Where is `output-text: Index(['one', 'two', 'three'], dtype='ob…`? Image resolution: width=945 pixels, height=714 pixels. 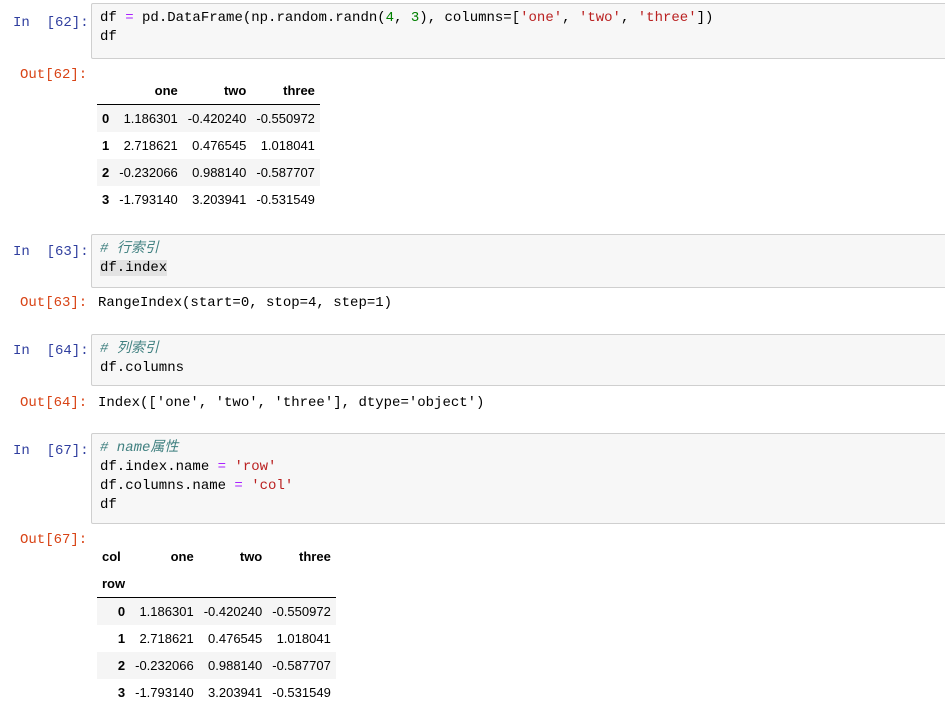 output-text: Index(['one', 'two', 'three'], dtype='ob… is located at coordinates (291, 403).